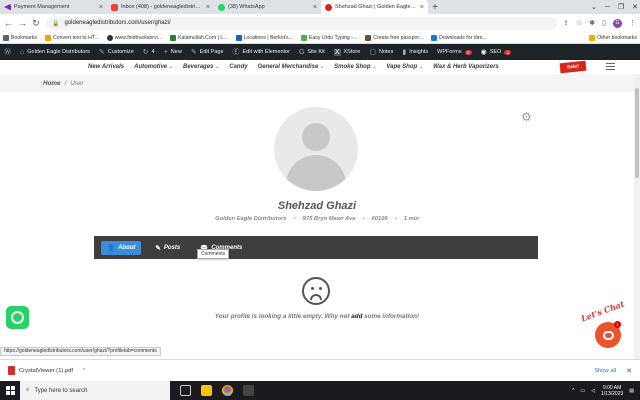 The width and height of the screenshot is (640, 400). I want to click on app-icon, so click(248, 390).